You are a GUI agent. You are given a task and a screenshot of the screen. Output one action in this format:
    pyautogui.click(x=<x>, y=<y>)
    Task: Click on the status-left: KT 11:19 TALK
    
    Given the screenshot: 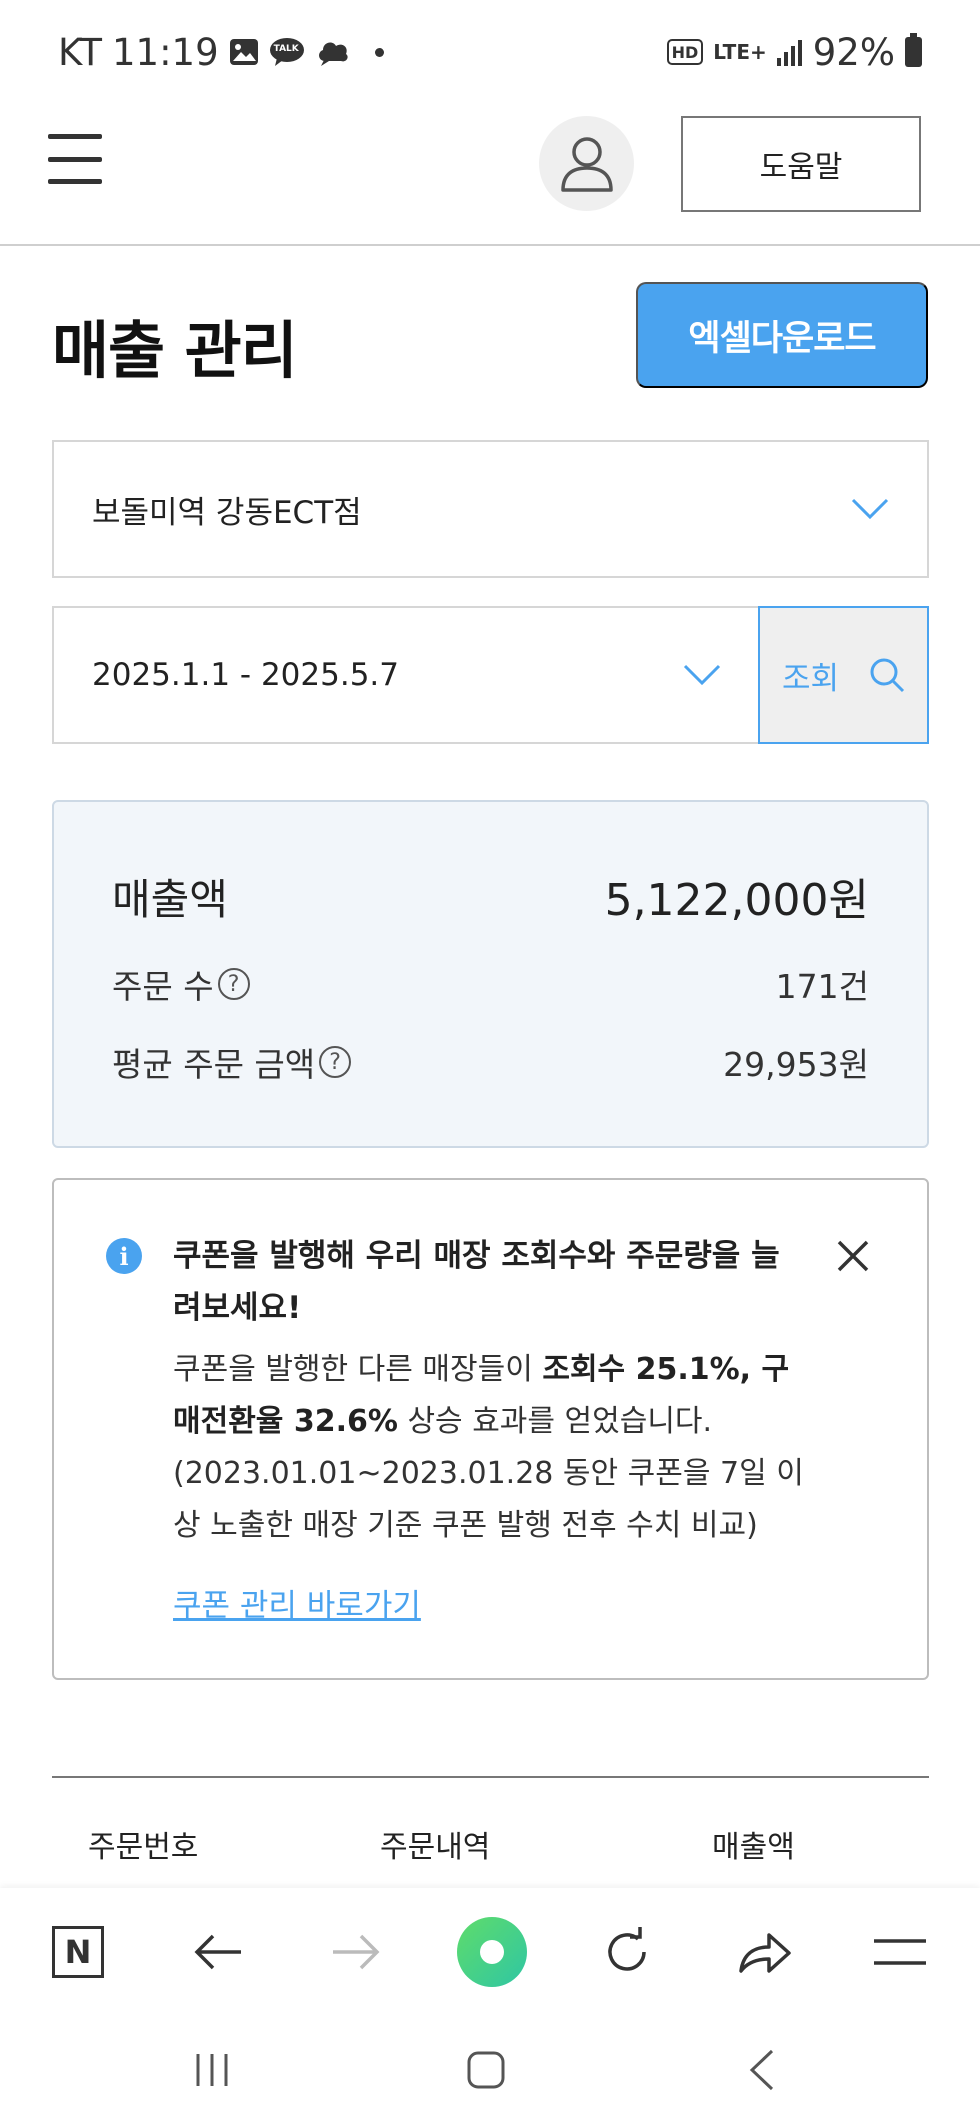 What is the action you would take?
    pyautogui.click(x=221, y=52)
    